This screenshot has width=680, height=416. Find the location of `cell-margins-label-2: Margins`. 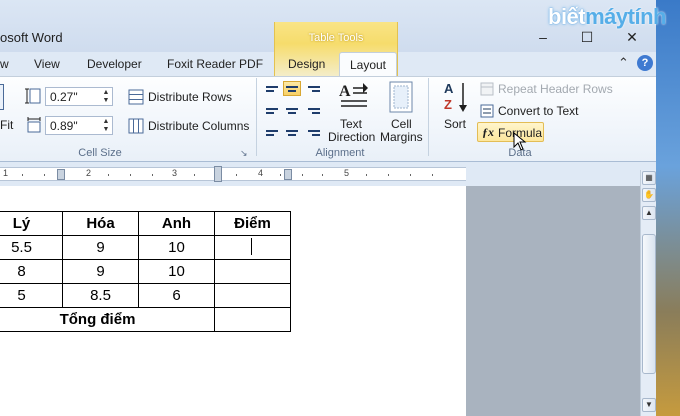

cell-margins-label-2: Margins is located at coordinates (401, 137).